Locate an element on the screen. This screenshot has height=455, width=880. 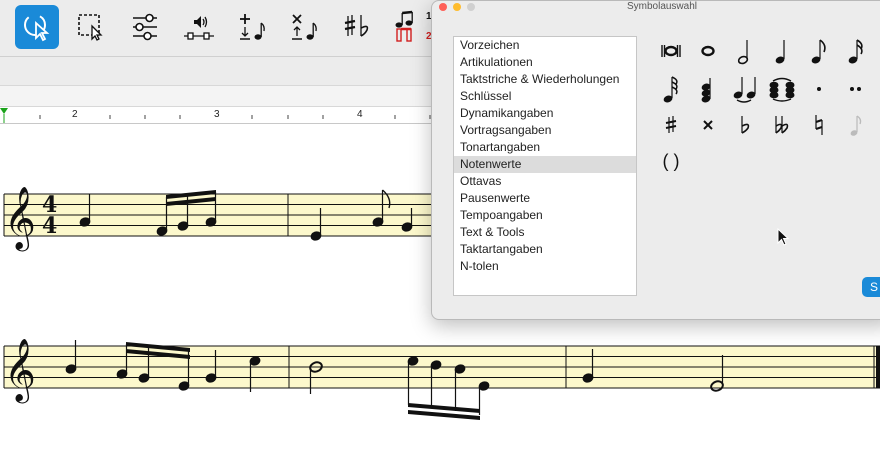
chord-icon is located at coordinates (708, 89).